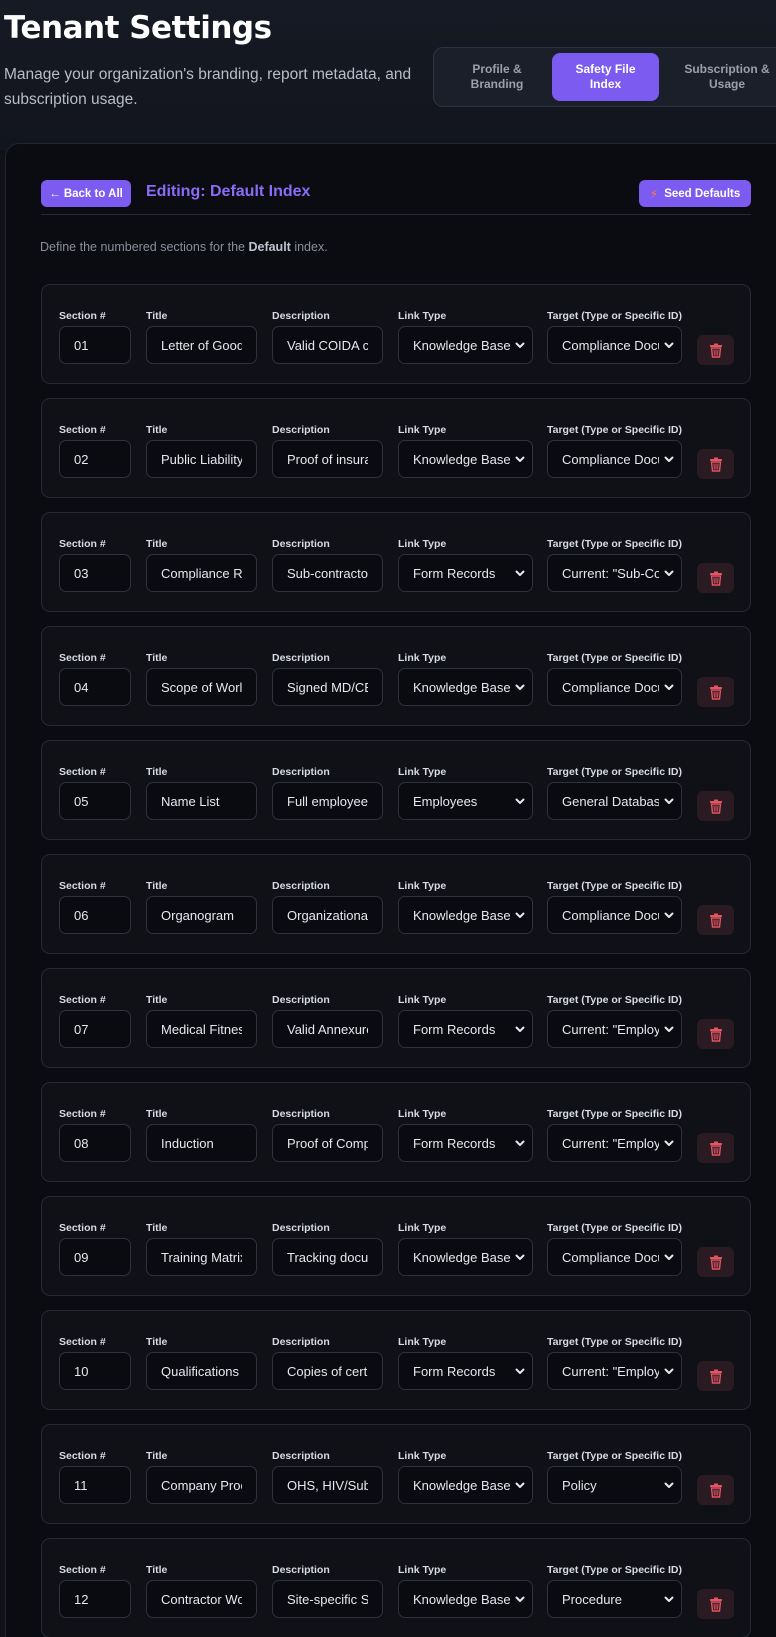  I want to click on title-input: Contractor Wo, so click(201, 1599).